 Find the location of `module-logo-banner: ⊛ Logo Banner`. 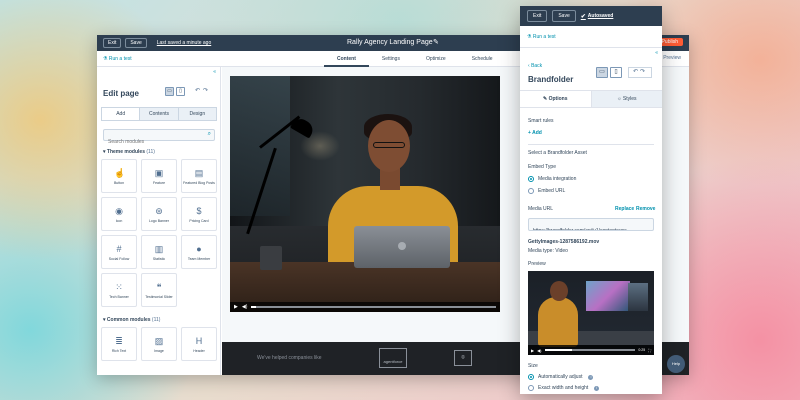

module-logo-banner: ⊛ Logo Banner is located at coordinates (159, 214).